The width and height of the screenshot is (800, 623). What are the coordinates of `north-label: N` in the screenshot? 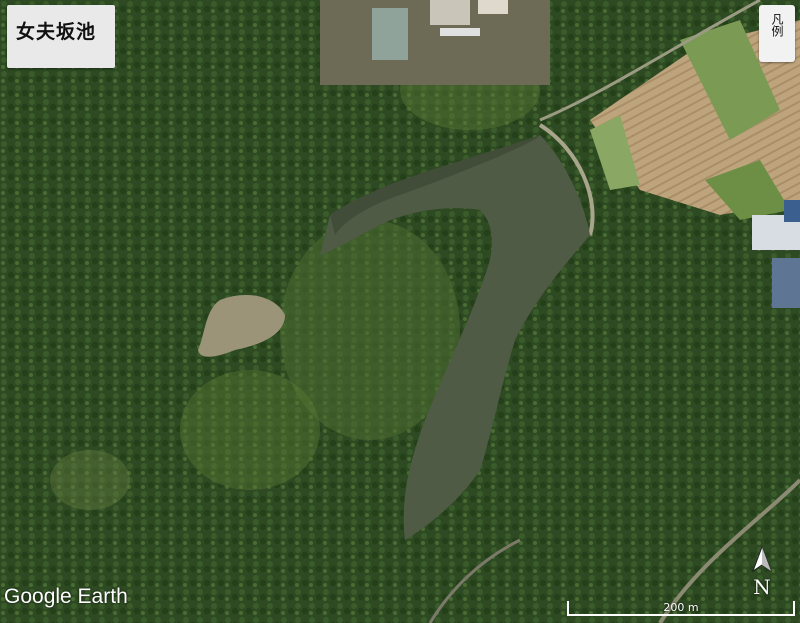 It's located at (762, 587).